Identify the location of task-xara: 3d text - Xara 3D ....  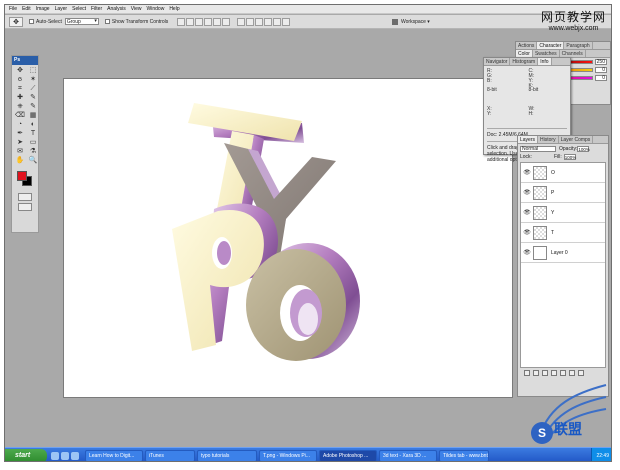
(408, 455).